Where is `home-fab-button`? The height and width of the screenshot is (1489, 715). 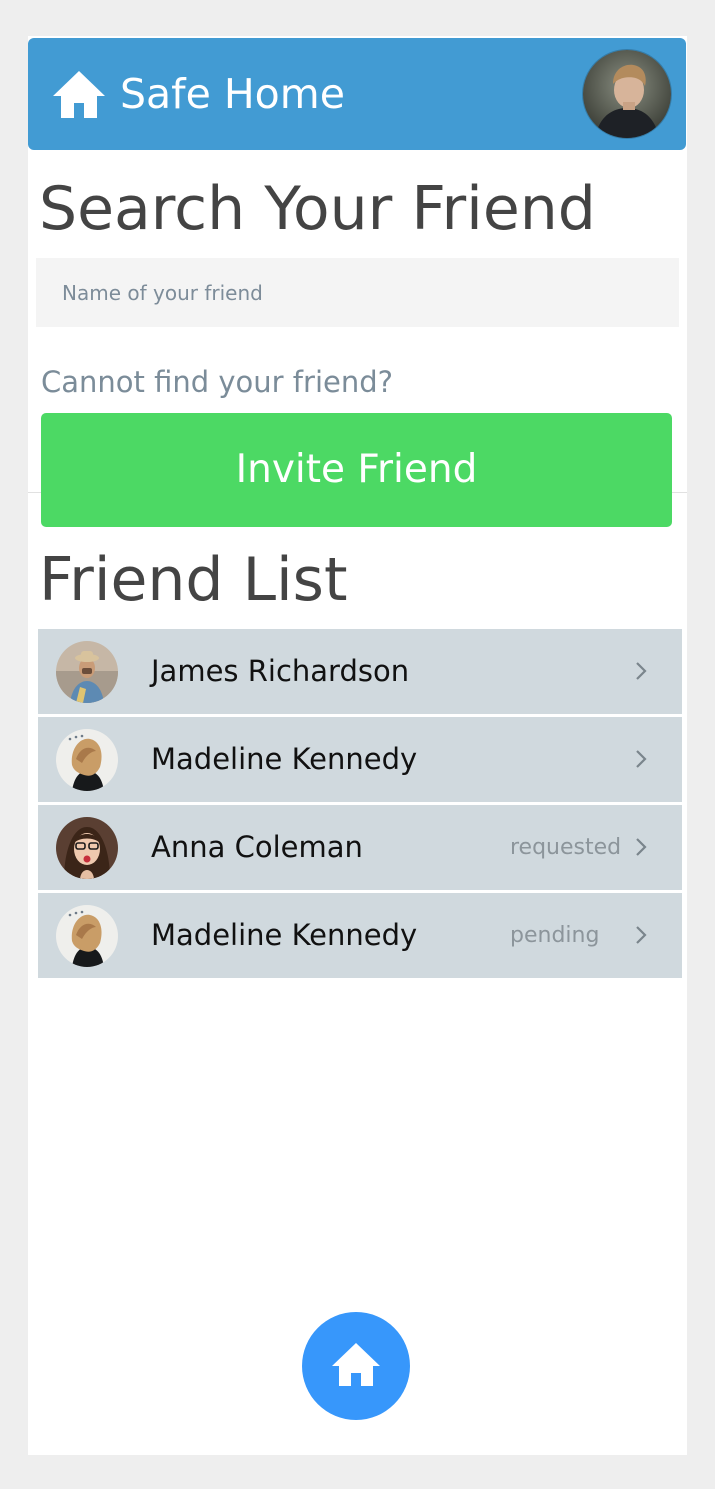
home-fab-button is located at coordinates (356, 1366).